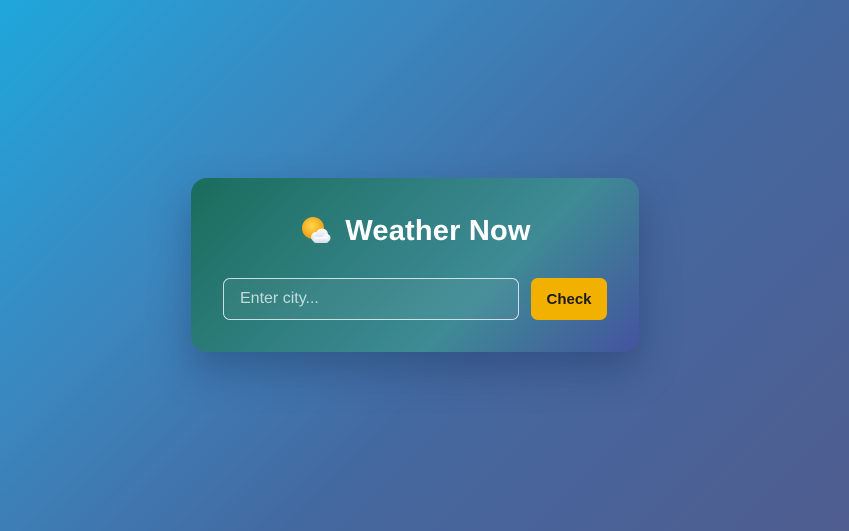 The width and height of the screenshot is (849, 531). I want to click on search-row: Check, so click(415, 299).